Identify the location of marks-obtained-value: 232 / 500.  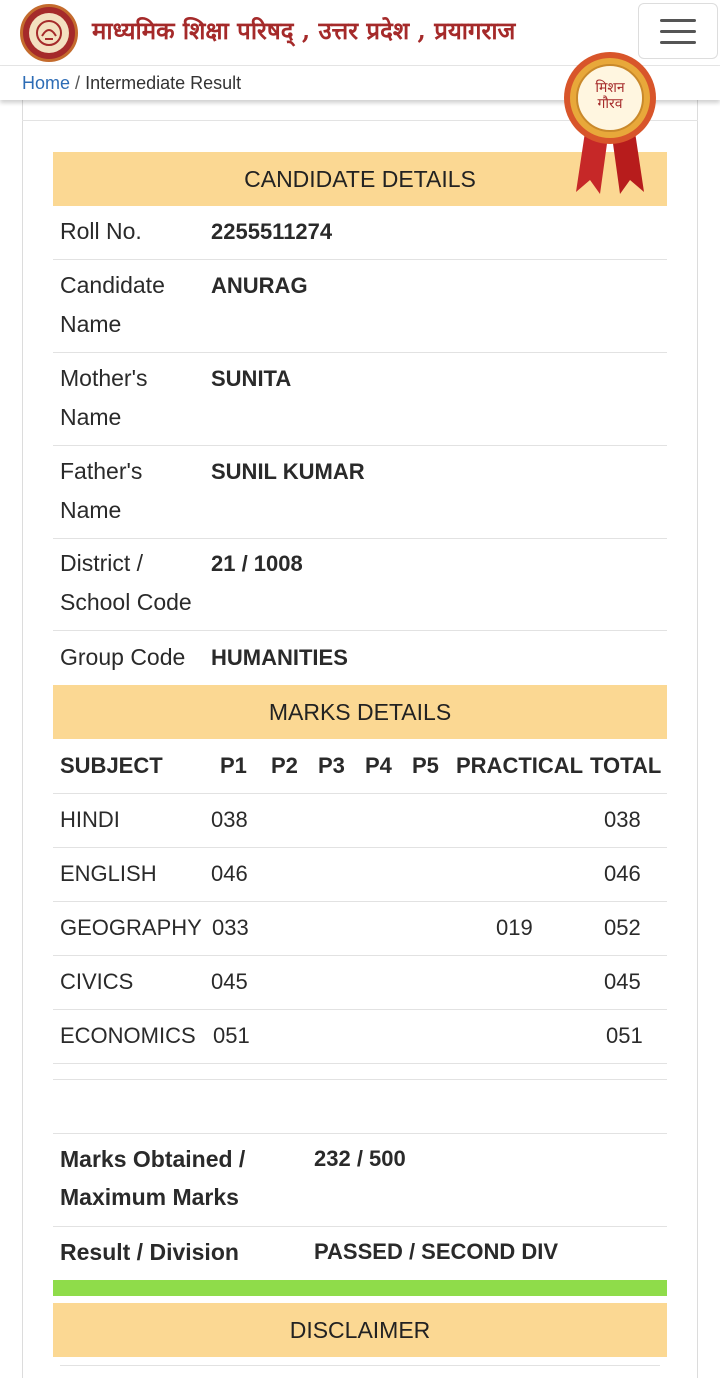
(360, 1158).